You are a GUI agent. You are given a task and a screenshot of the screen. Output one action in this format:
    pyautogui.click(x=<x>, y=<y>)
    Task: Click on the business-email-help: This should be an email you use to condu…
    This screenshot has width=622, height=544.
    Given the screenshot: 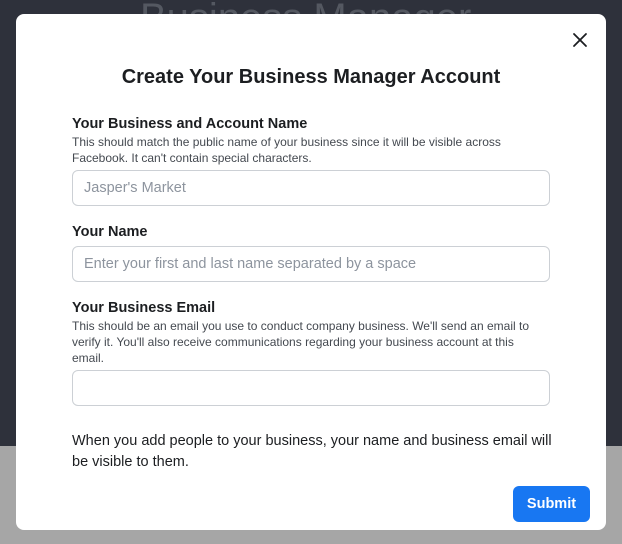 What is the action you would take?
    pyautogui.click(x=300, y=342)
    